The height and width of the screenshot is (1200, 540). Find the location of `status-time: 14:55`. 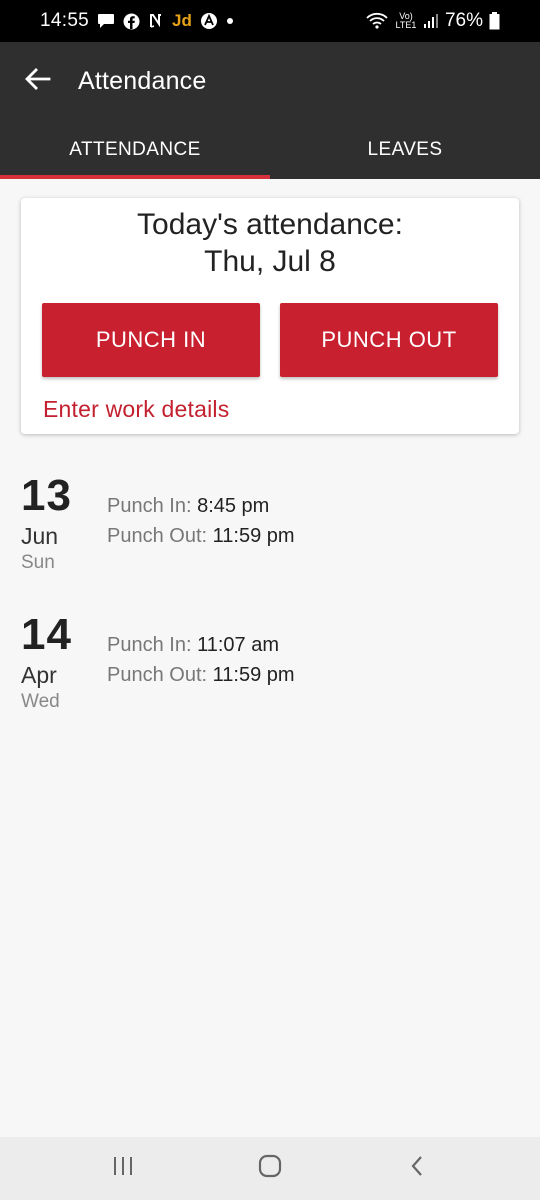

status-time: 14:55 is located at coordinates (65, 20).